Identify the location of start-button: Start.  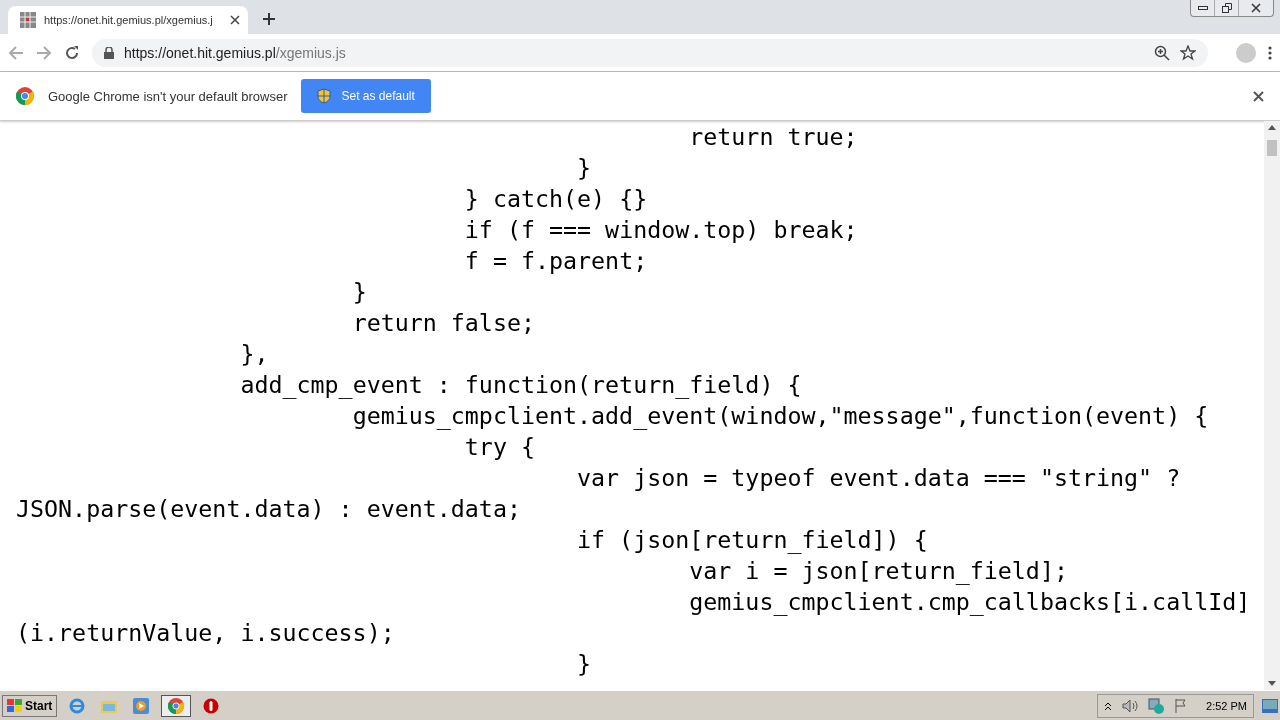
(30, 705).